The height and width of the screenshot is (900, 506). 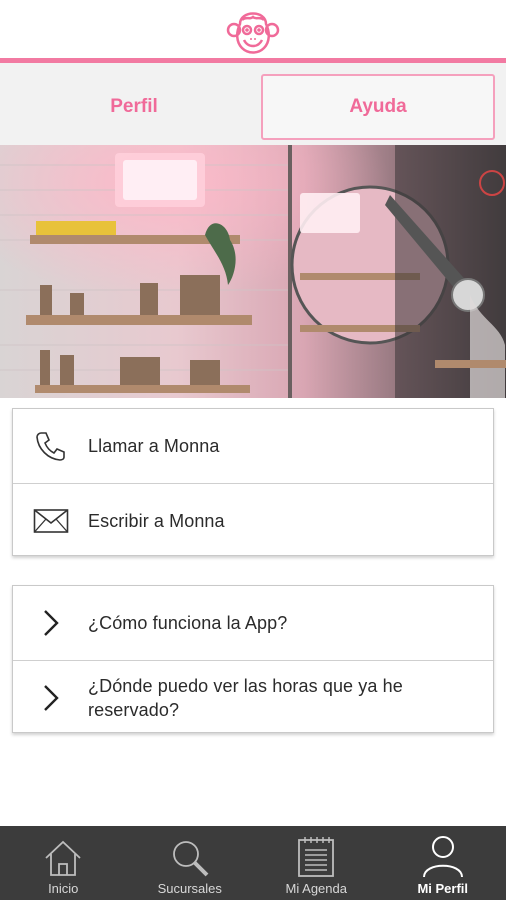 What do you see at coordinates (63, 888) in the screenshot?
I see `nav-label: Inicio` at bounding box center [63, 888].